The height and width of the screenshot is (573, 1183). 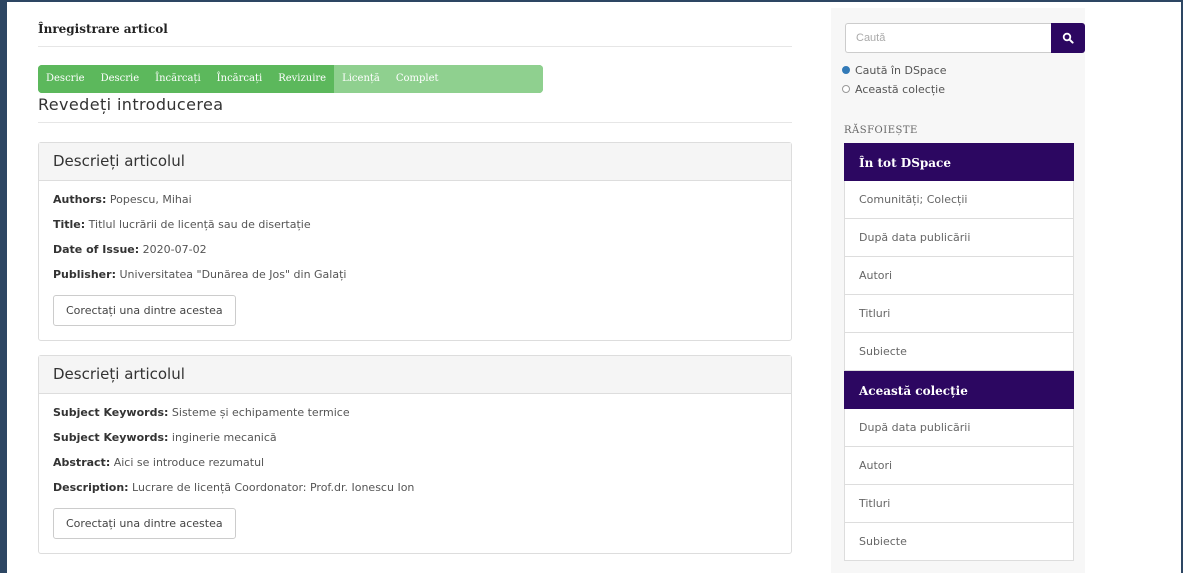 What do you see at coordinates (959, 504) in the screenshot?
I see `menu-item-collection-titles: Titluri` at bounding box center [959, 504].